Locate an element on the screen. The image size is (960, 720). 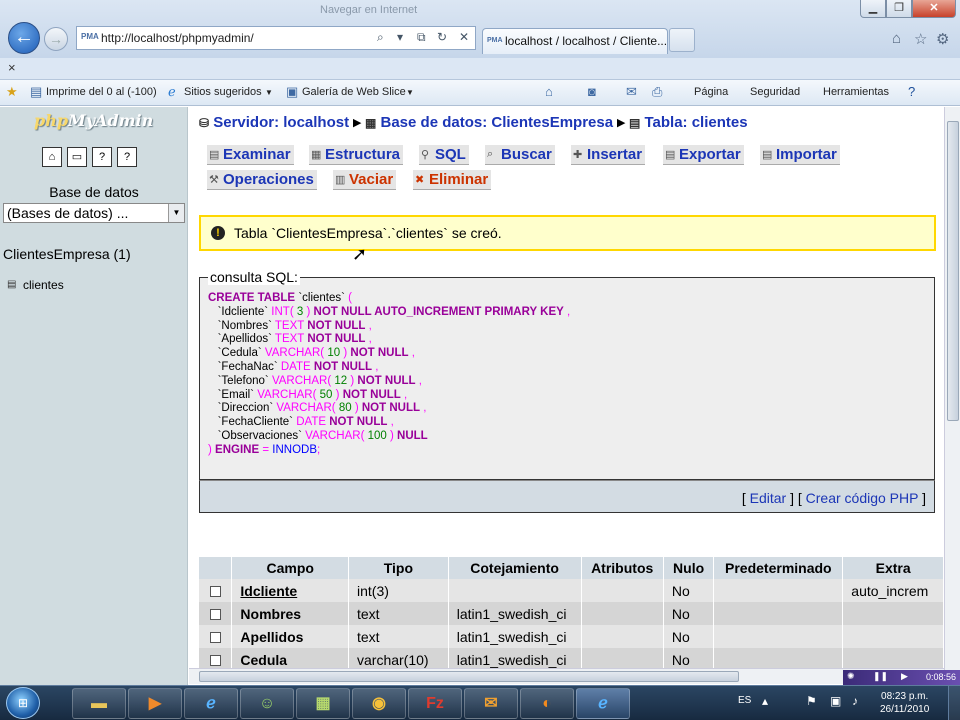
close-icon: × is located at coordinates (12, 67).